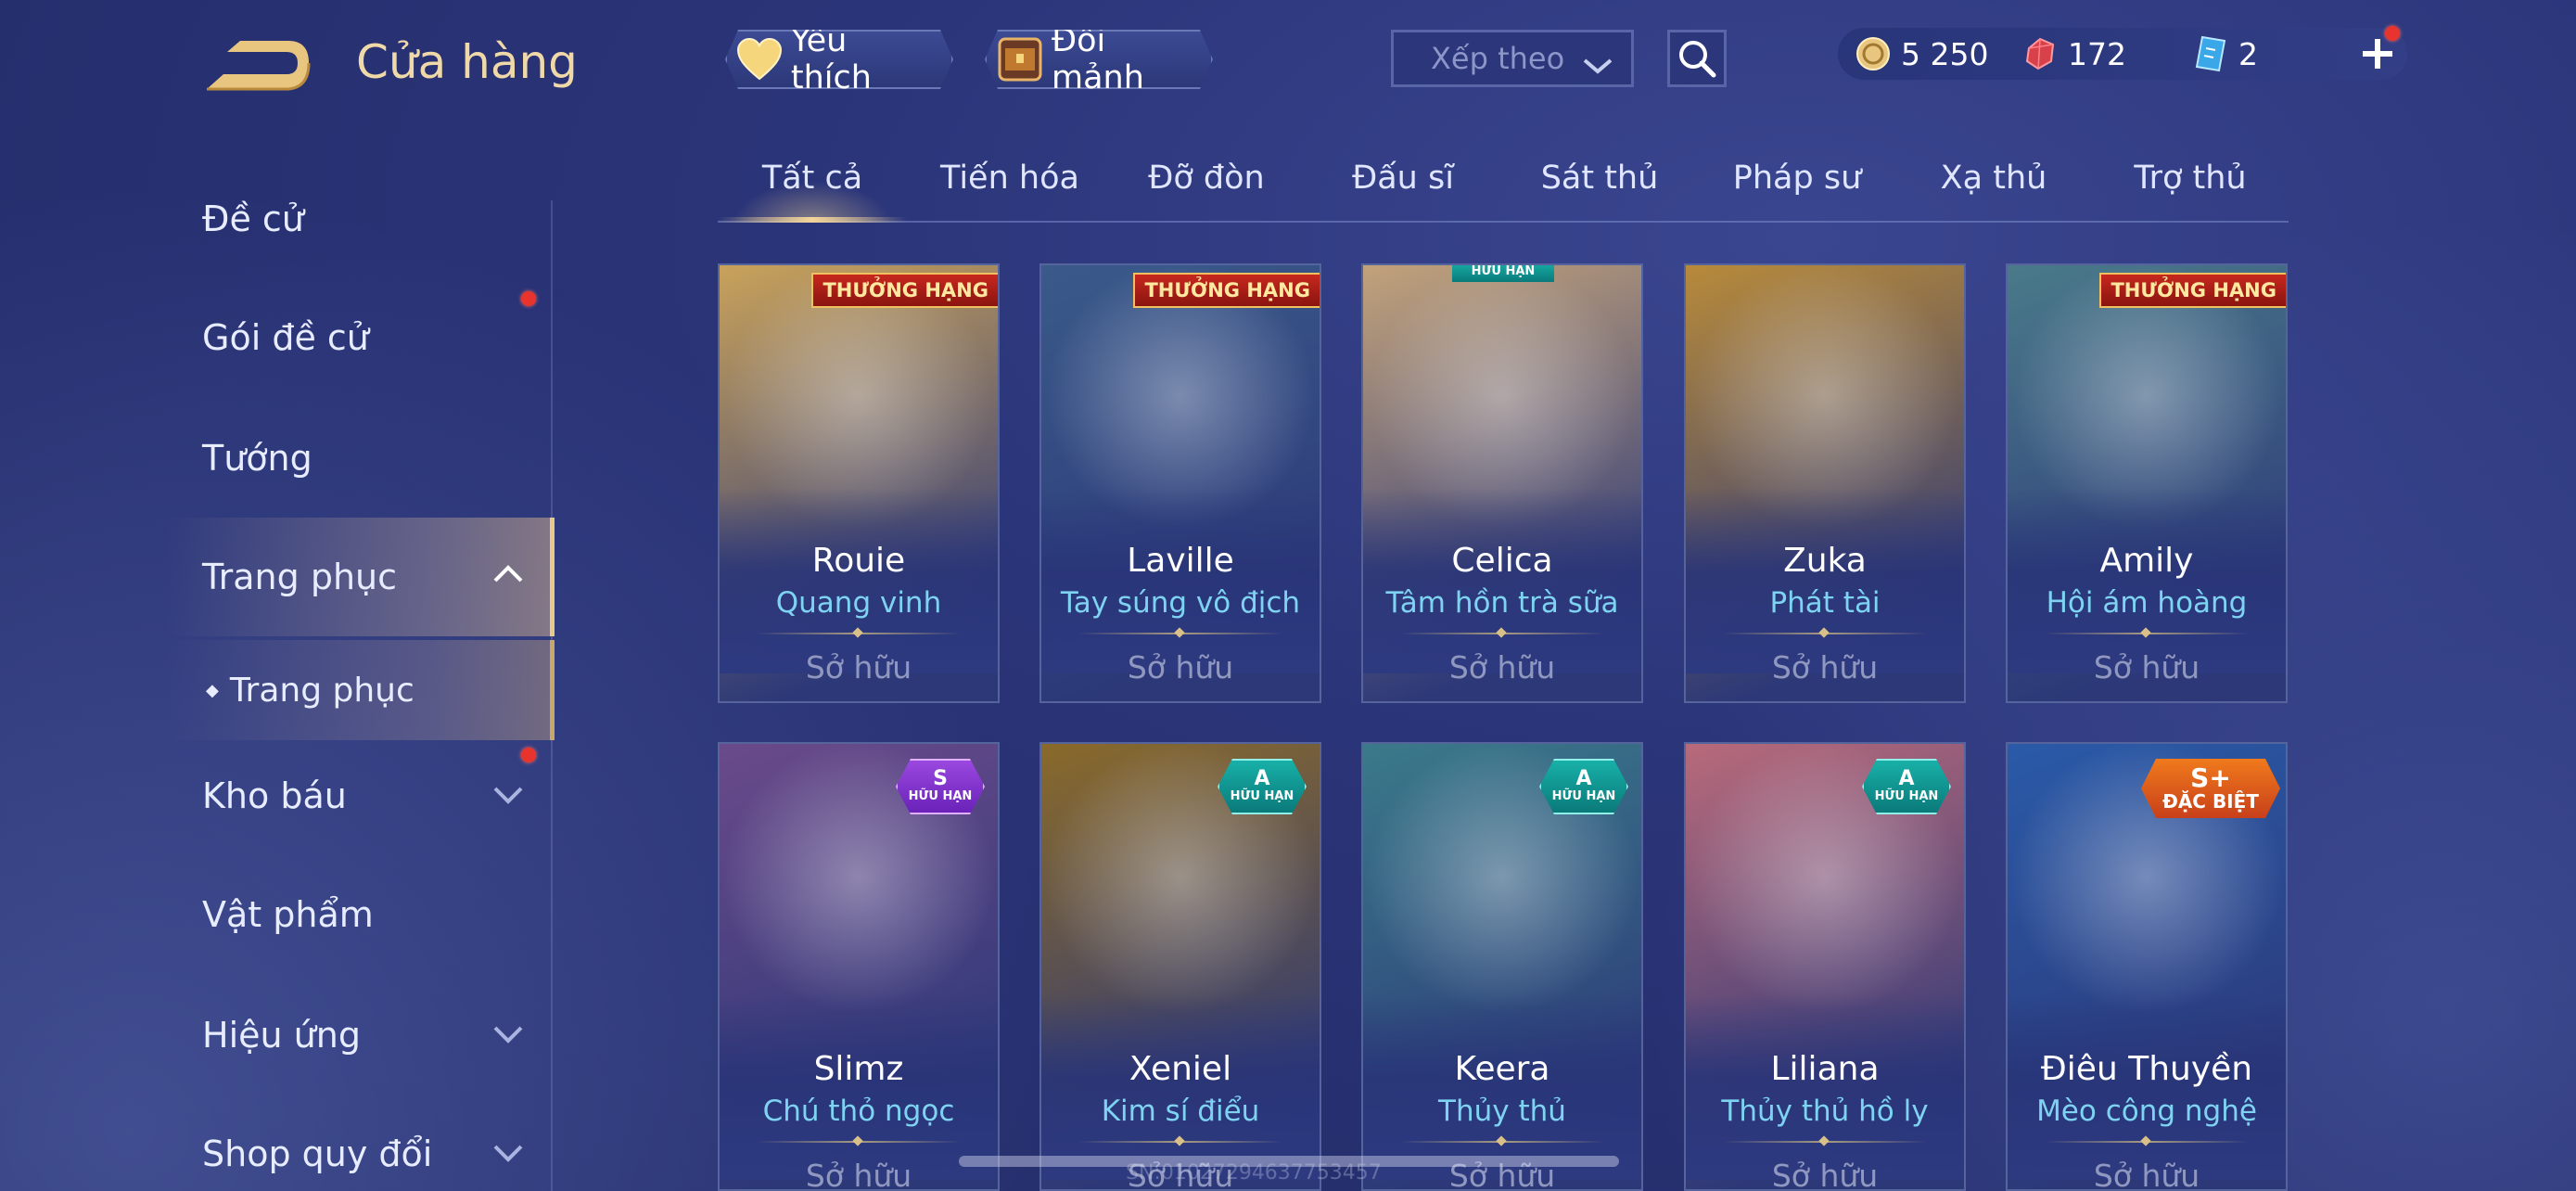 This screenshot has width=2576, height=1191. I want to click on hero-name: Slimz, so click(859, 1069).